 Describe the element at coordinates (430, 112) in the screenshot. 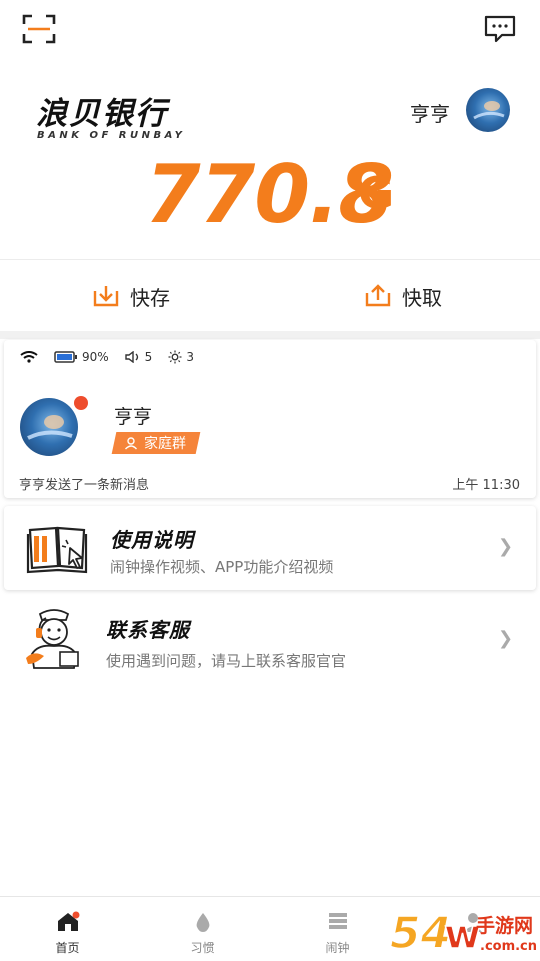

I see `user-name: 亨亨` at that location.